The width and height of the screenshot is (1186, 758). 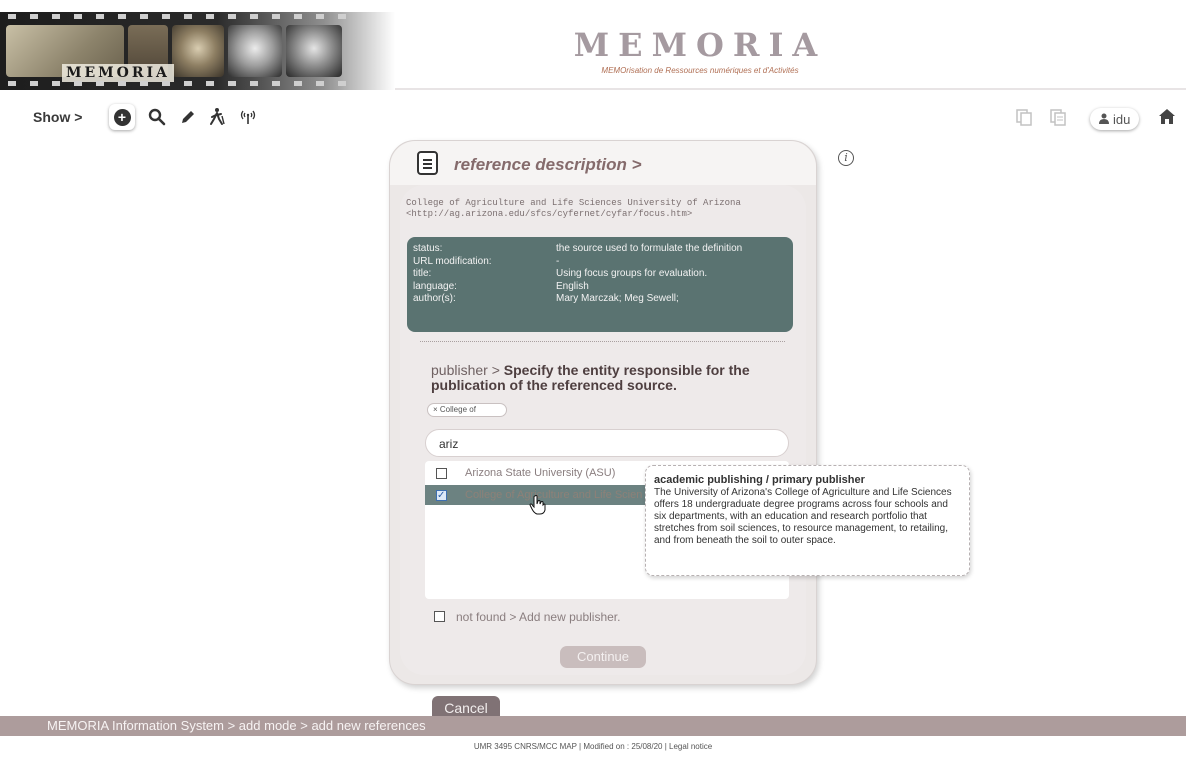 I want to click on section-divider, so click(x=602, y=341).